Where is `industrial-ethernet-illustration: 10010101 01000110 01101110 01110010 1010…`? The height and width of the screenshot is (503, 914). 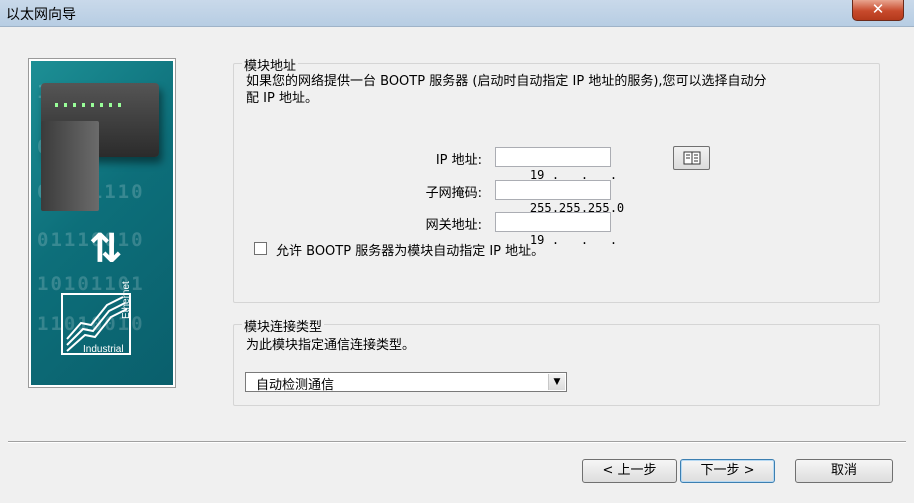 industrial-ethernet-illustration: 10010101 01000110 01101110 01110010 1010… is located at coordinates (102, 223).